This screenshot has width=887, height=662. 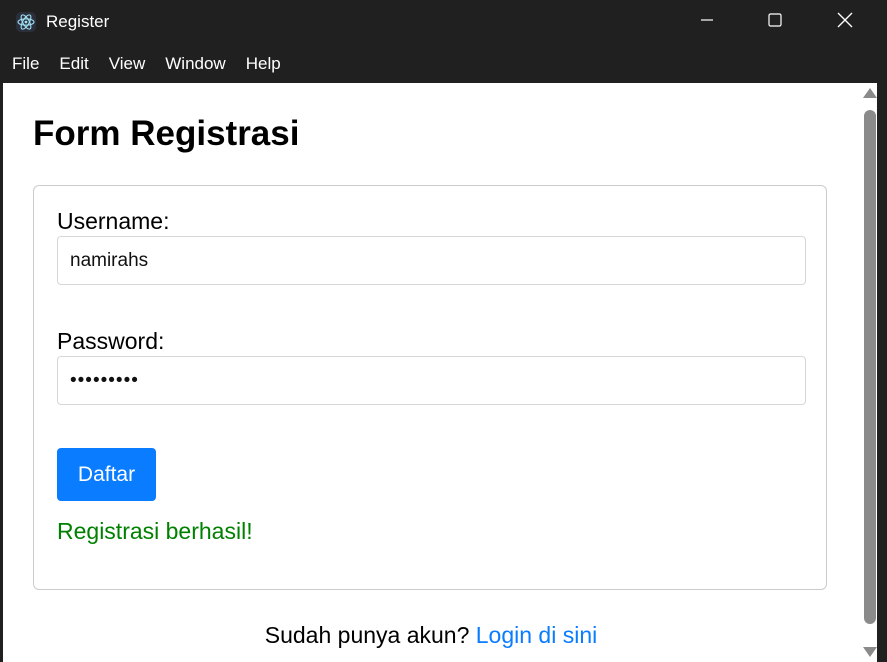 What do you see at coordinates (431, 380) in the screenshot?
I see `password-input` at bounding box center [431, 380].